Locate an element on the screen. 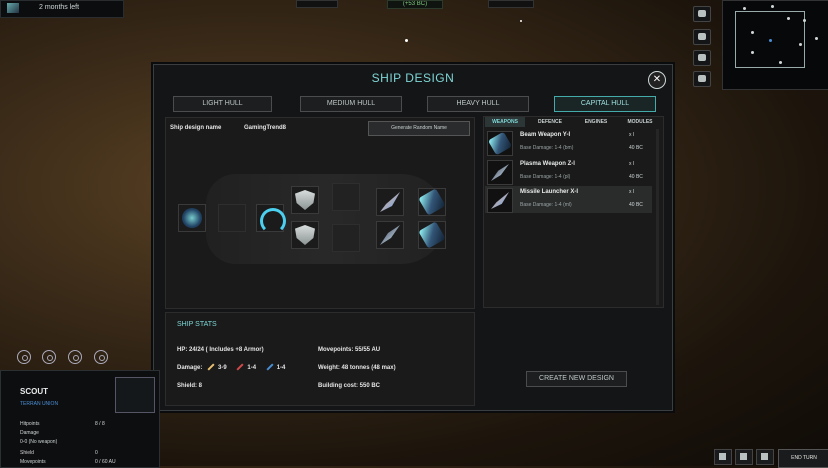  unit-portrait is located at coordinates (135, 395).